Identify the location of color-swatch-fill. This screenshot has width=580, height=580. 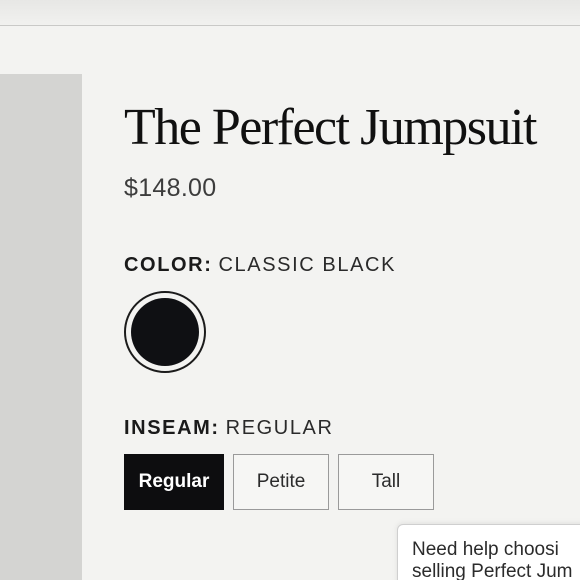
(165, 332).